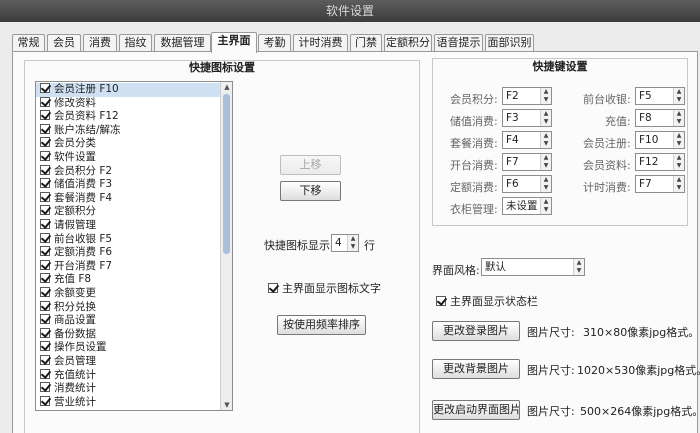  I want to click on list-item: 前台收银 F5, so click(128, 239).